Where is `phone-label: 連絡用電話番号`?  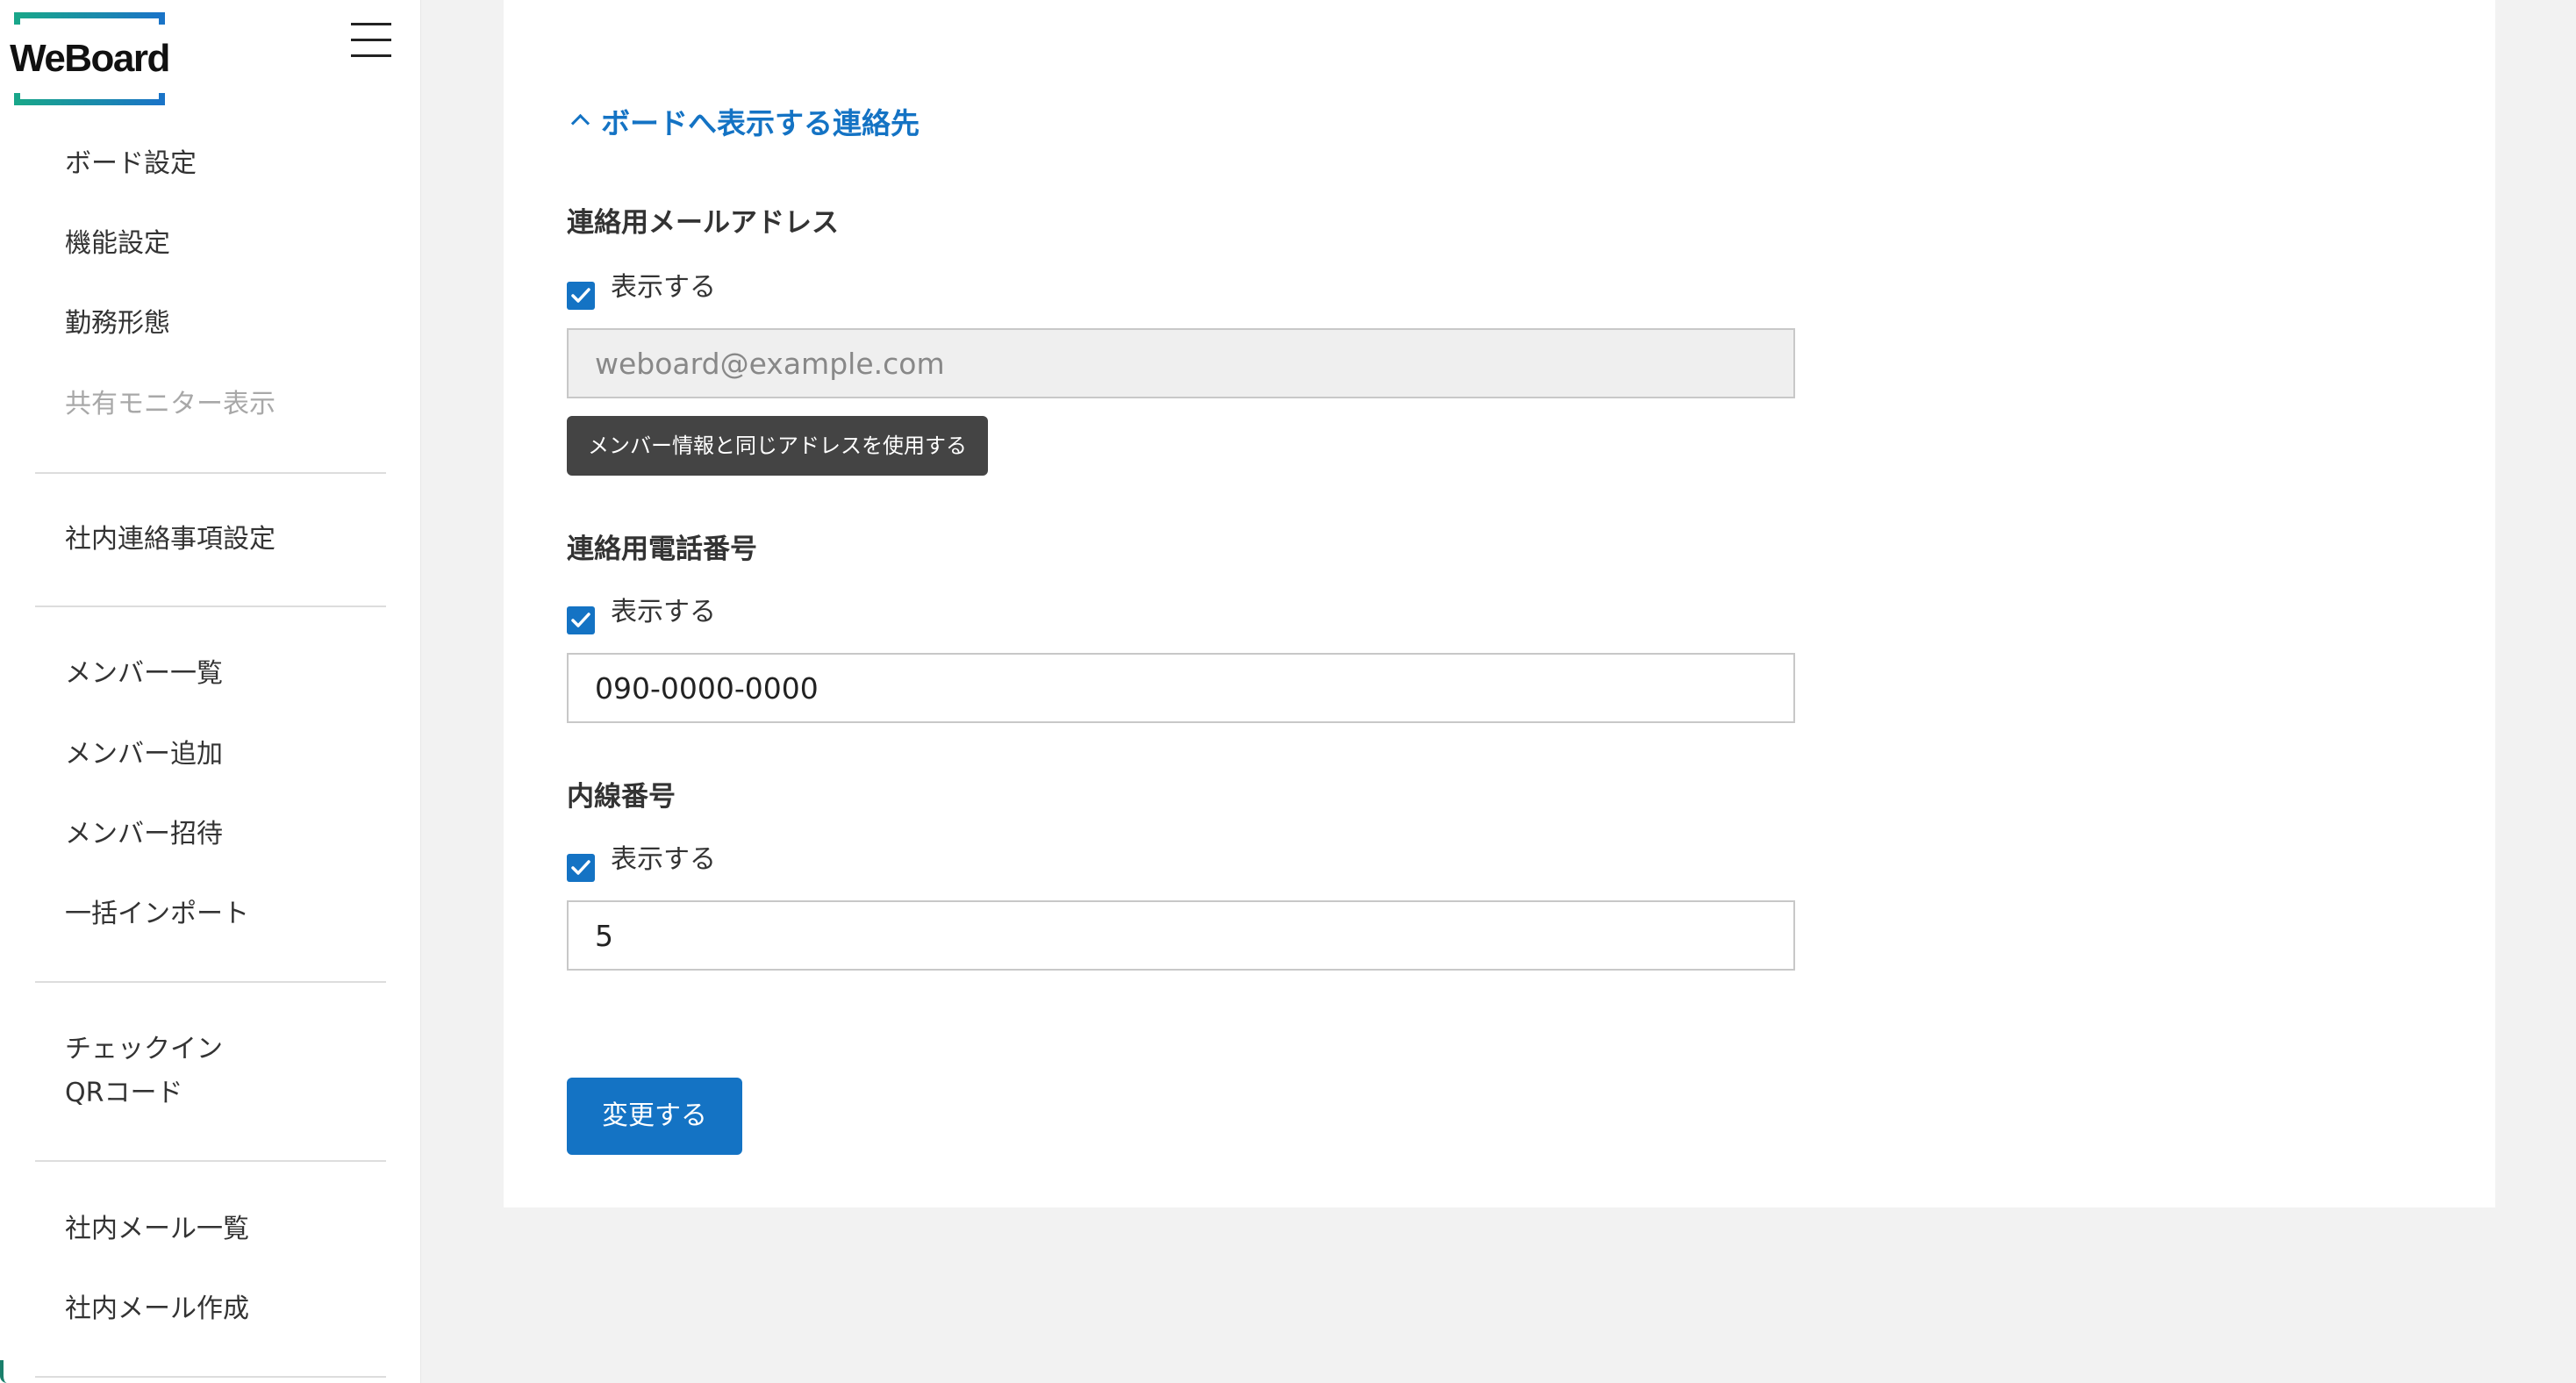 phone-label: 連絡用電話番号 is located at coordinates (662, 549).